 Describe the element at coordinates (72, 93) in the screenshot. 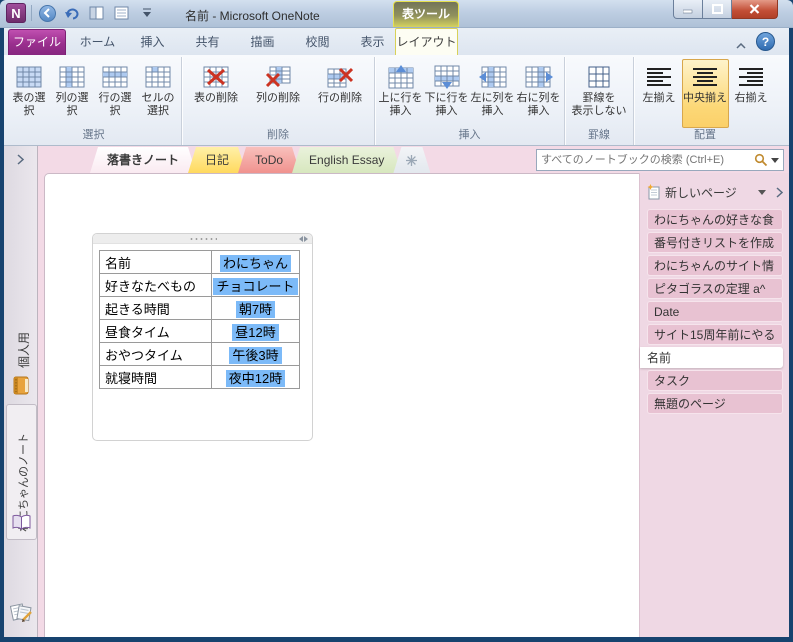

I see `select-columns-button: 列の選択` at that location.